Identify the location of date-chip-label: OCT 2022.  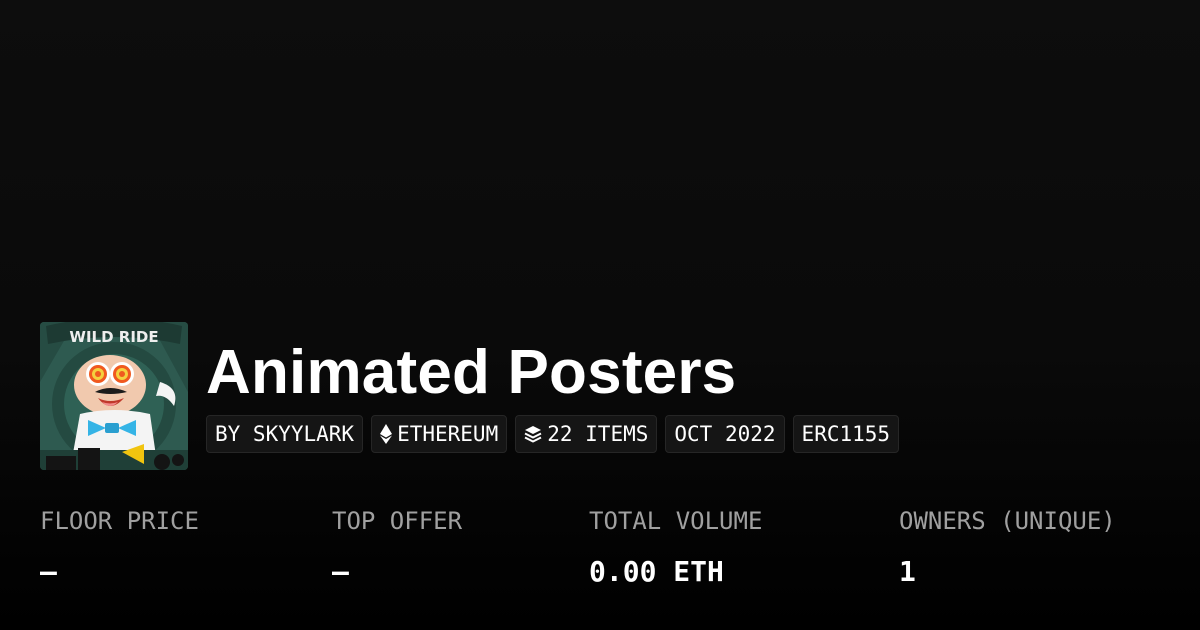
(725, 434).